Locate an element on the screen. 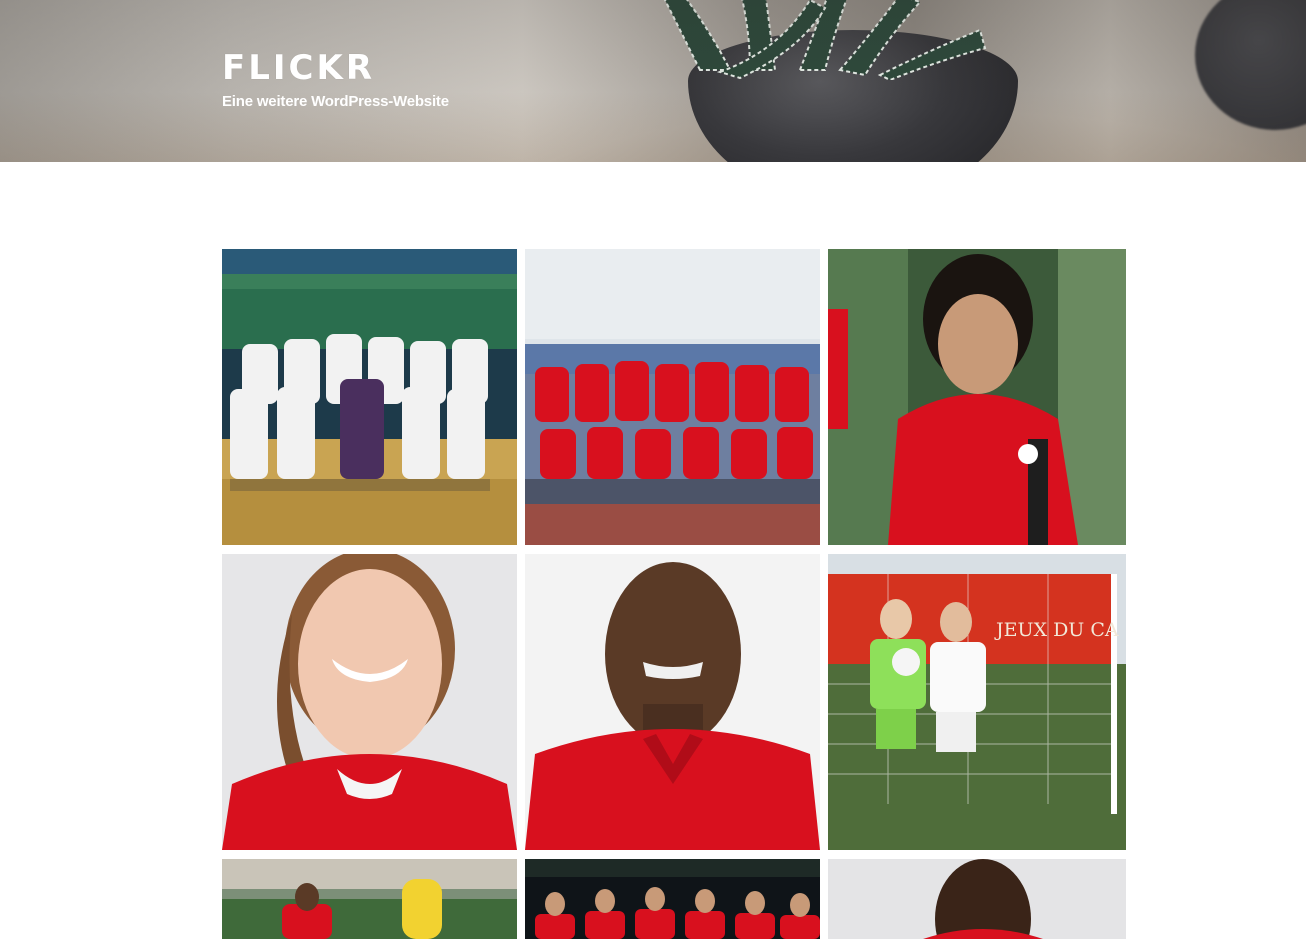  gallery-photo: JEUX DU CA is located at coordinates (977, 702).